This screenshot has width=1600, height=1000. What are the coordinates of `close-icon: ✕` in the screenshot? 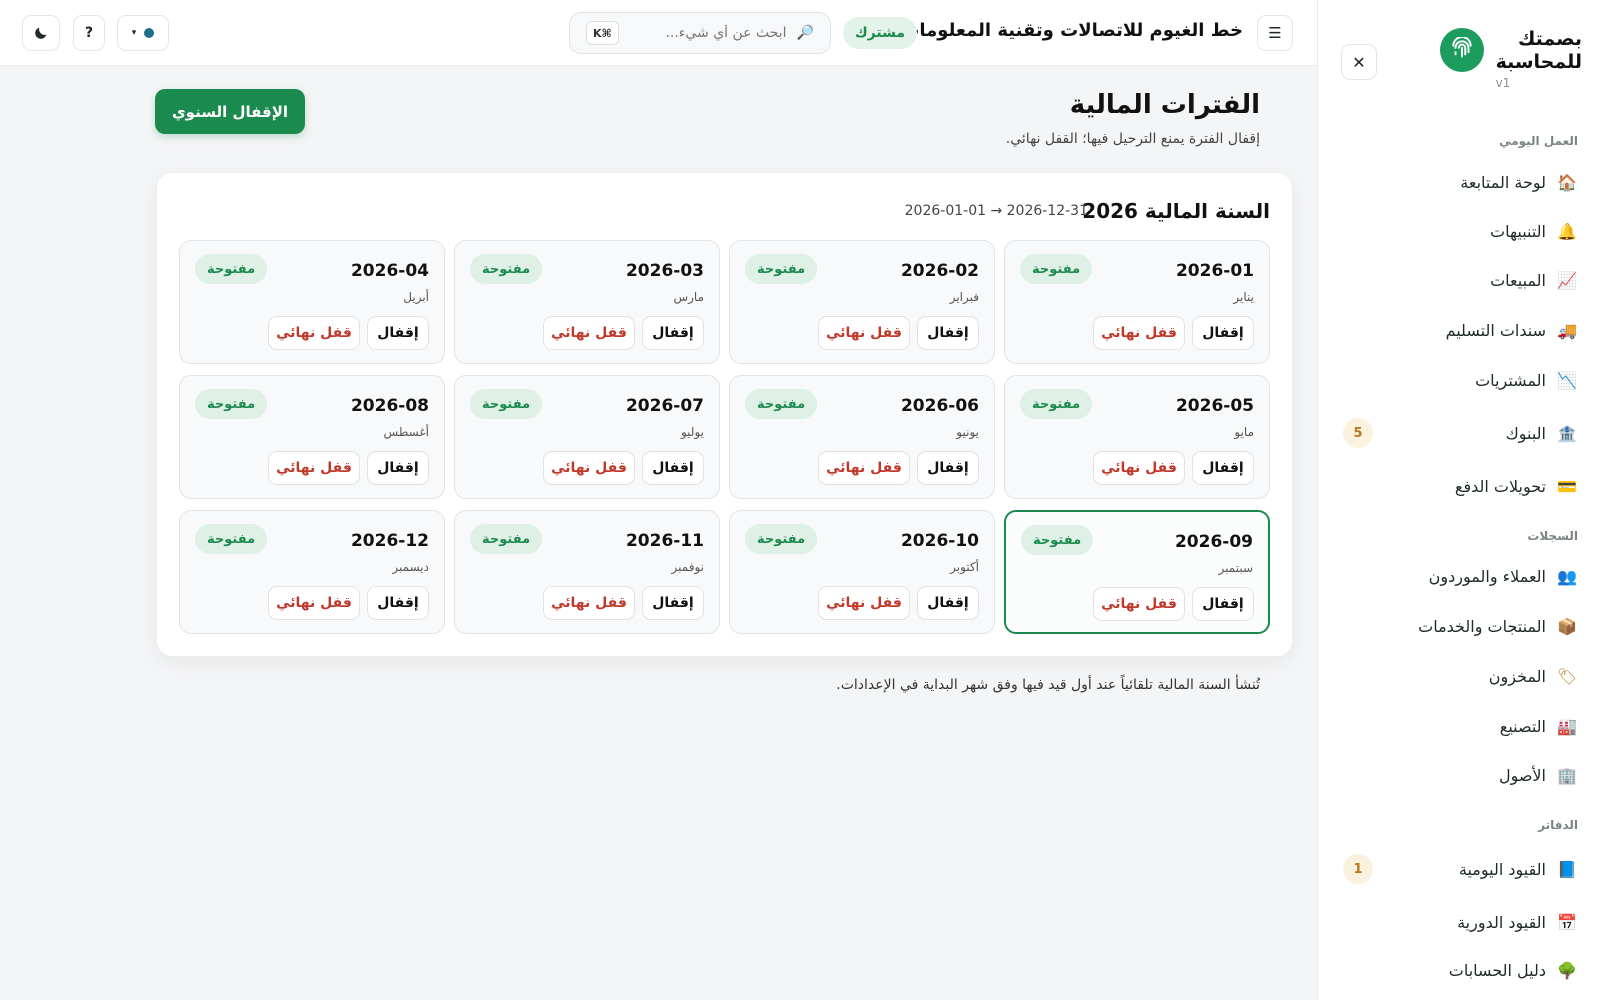 It's located at (1359, 62).